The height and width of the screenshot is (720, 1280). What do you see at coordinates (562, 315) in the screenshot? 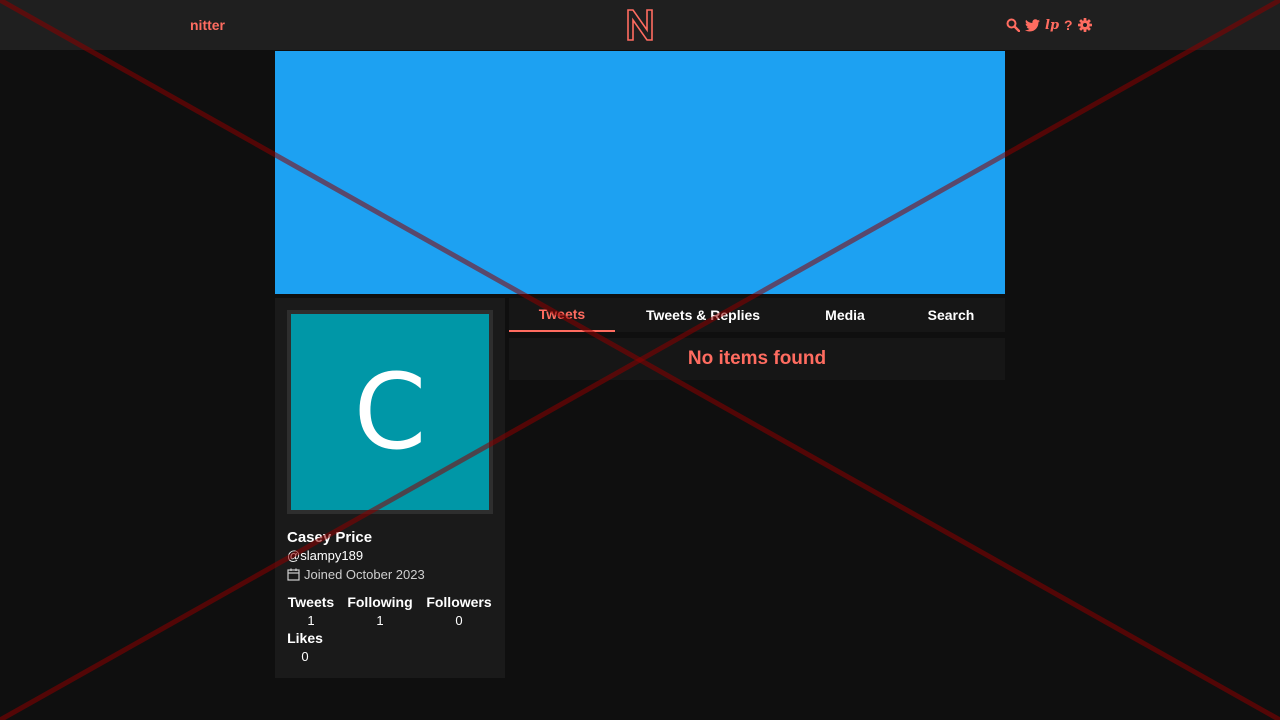
I see `tab-tweets: Tweets` at bounding box center [562, 315].